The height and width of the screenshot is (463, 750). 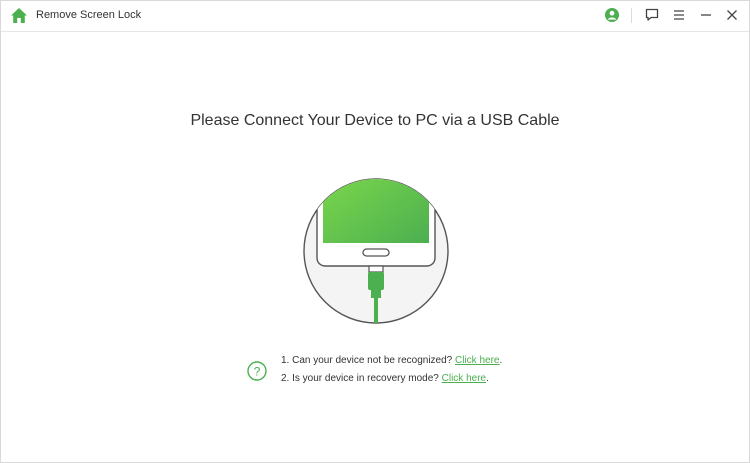 I want to click on home-icon, so click(x=19, y=15).